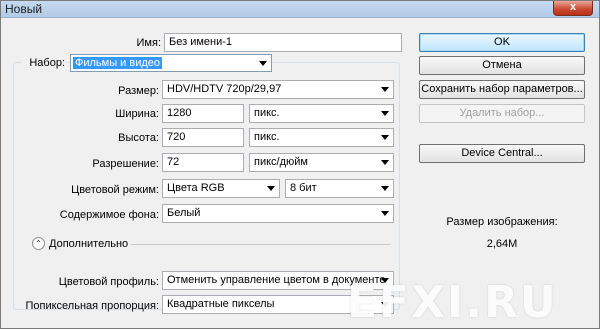 This screenshot has width=600, height=329. What do you see at coordinates (196, 188) in the screenshot?
I see `color-mode-value: Цвета RGB` at bounding box center [196, 188].